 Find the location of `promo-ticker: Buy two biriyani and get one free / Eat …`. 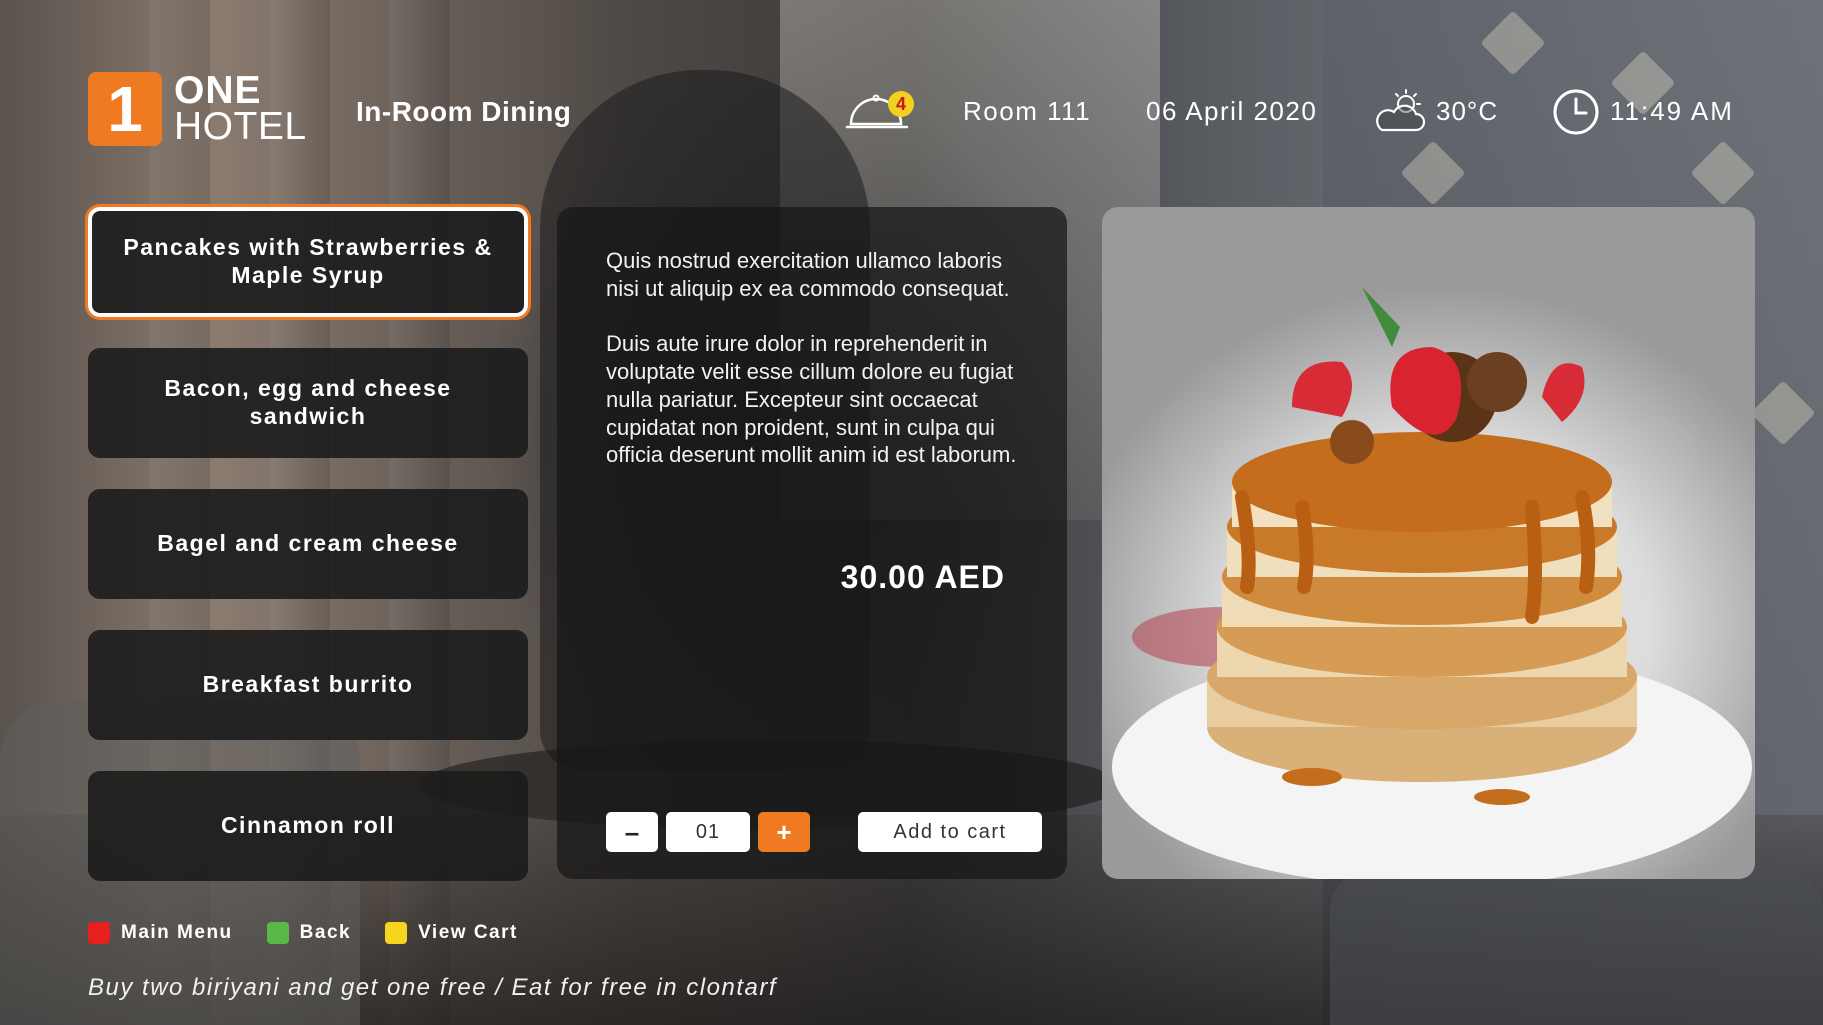

promo-ticker: Buy two biriyani and get one free / Eat … is located at coordinates (432, 987).